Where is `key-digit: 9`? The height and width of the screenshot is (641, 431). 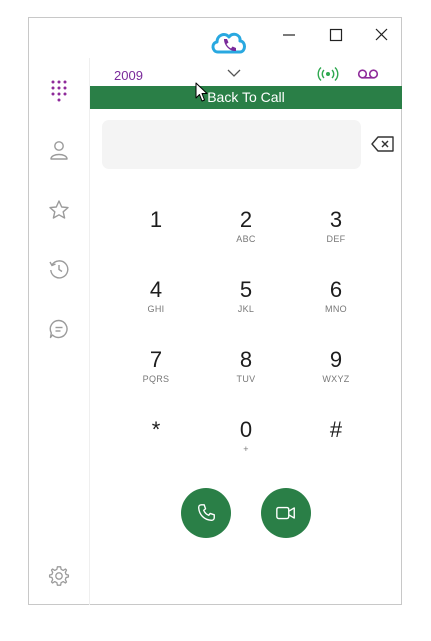
key-digit: 9 is located at coordinates (336, 359).